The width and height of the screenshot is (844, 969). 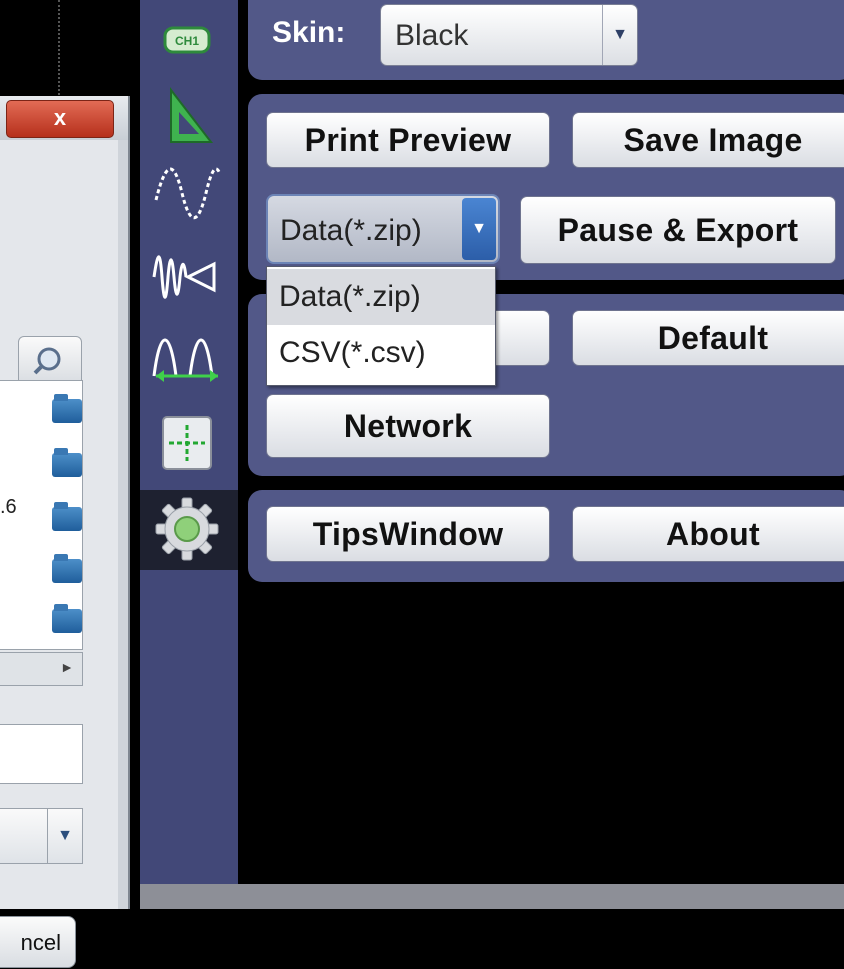 I want to click on export-format-value: Data(*.zip), so click(x=351, y=230).